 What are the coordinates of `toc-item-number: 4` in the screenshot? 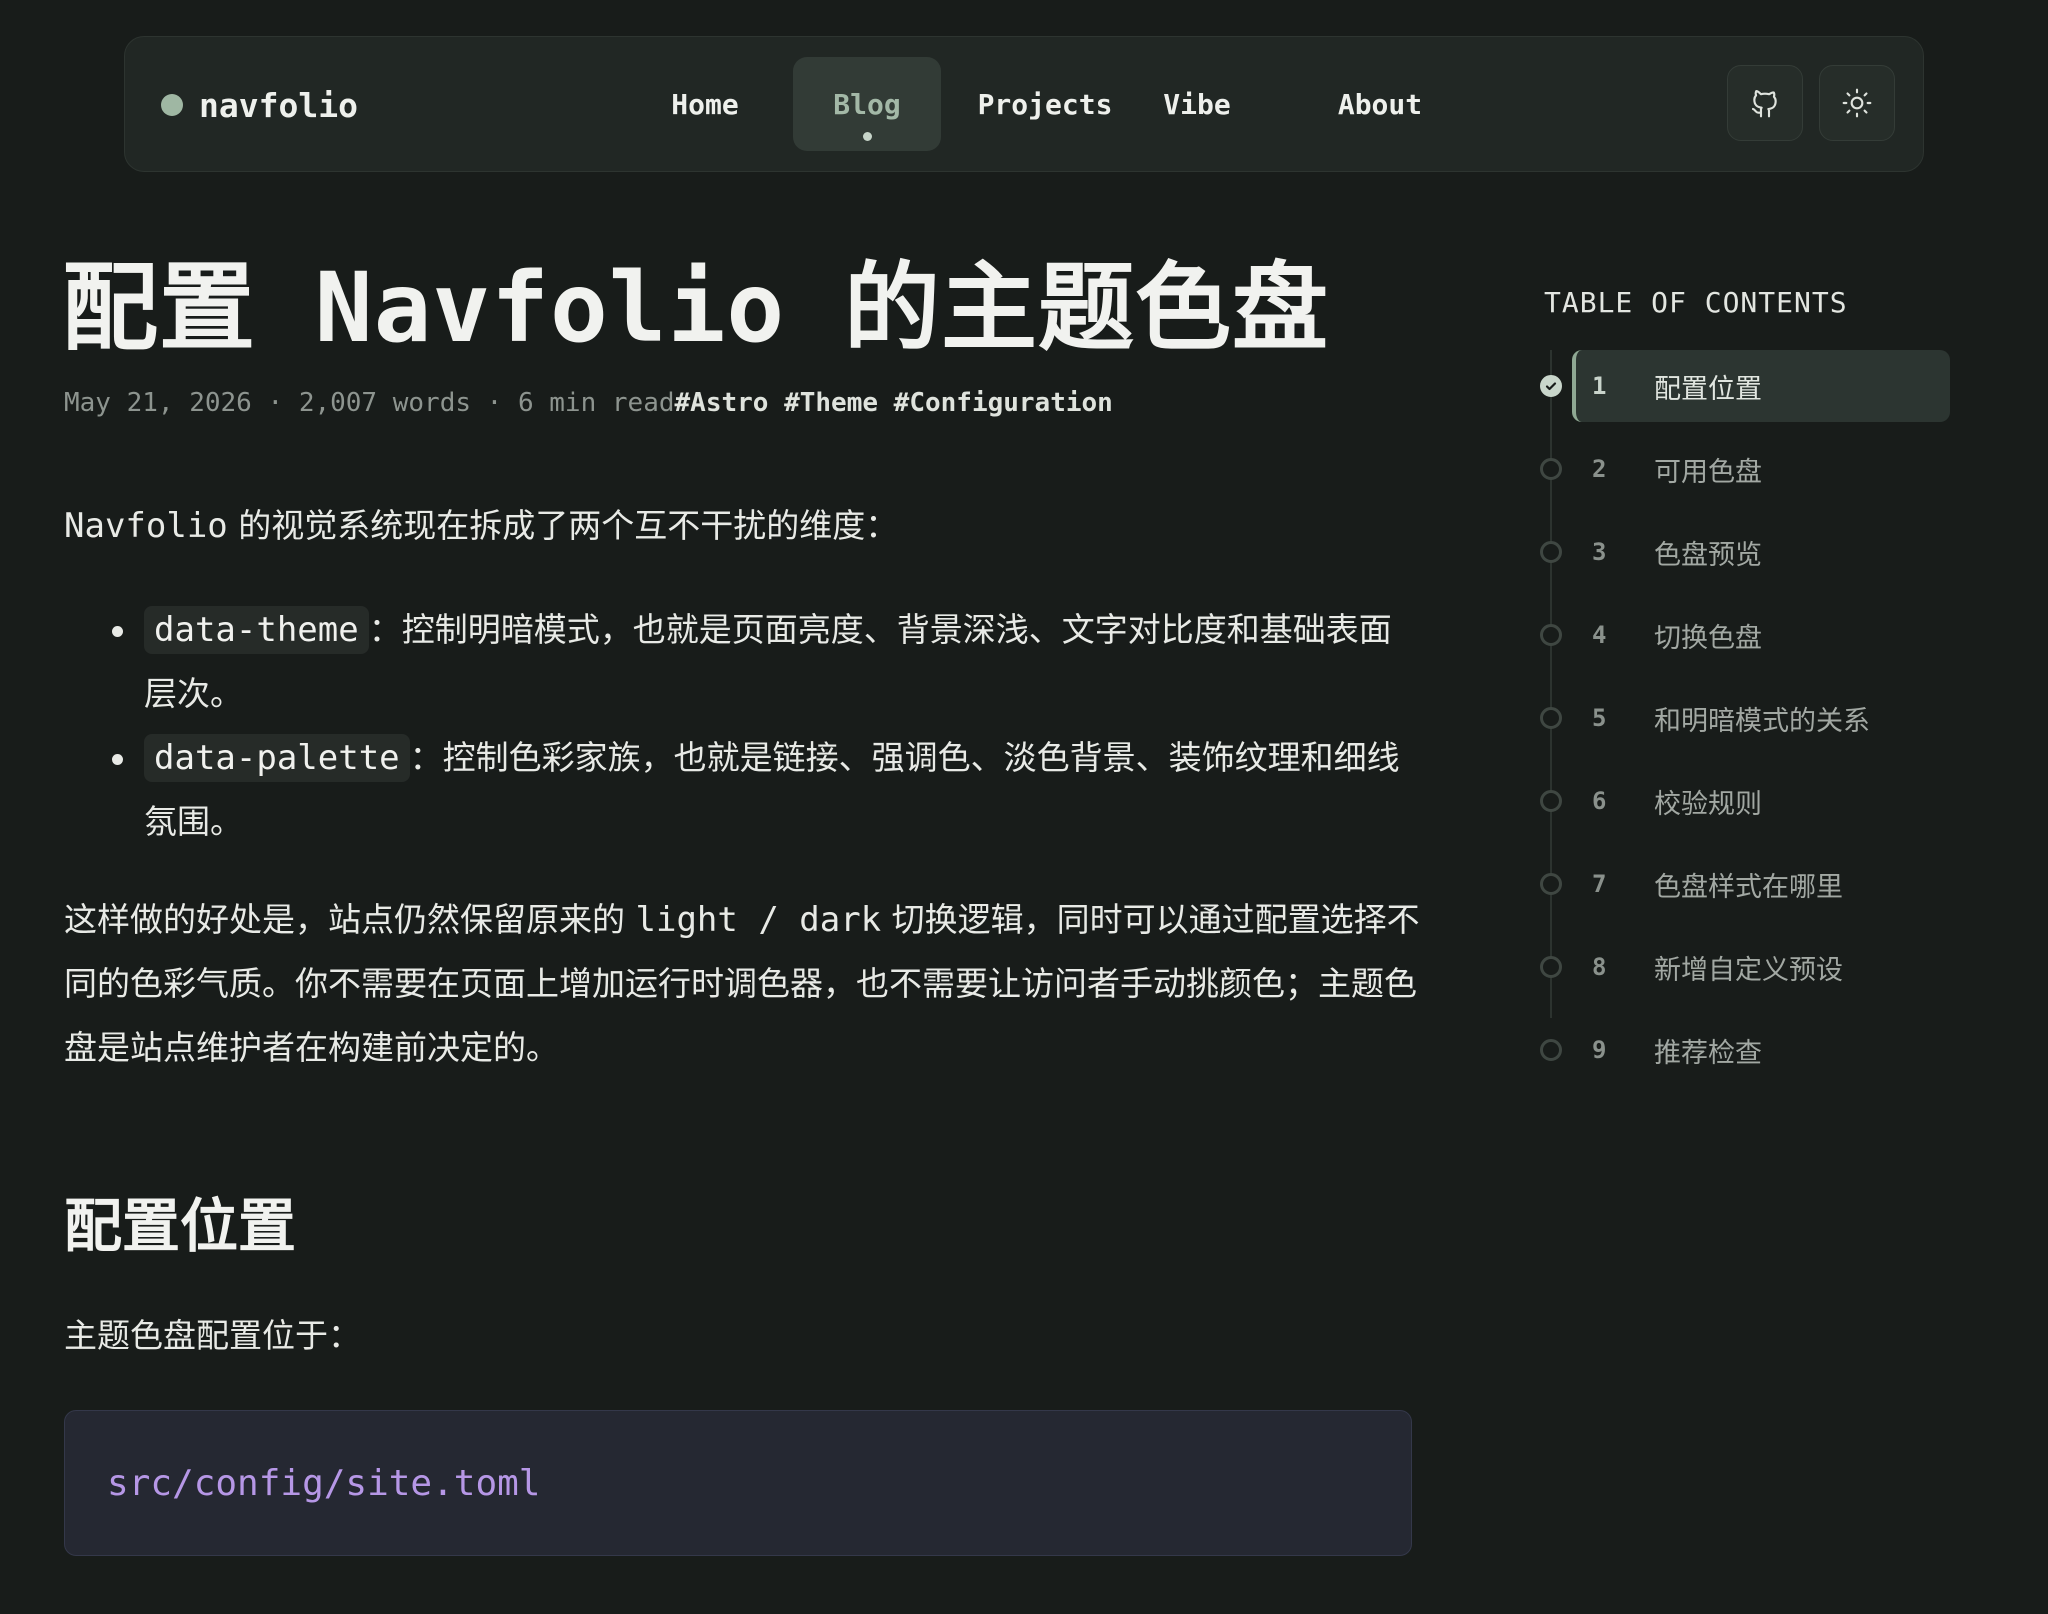 It's located at (1599, 635).